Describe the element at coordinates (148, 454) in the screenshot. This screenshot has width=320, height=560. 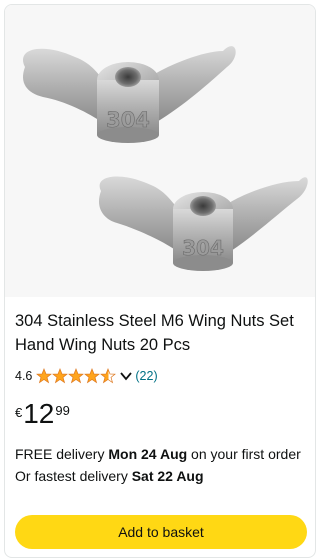
I see `free-delivery-date: Mon 24 Aug` at that location.